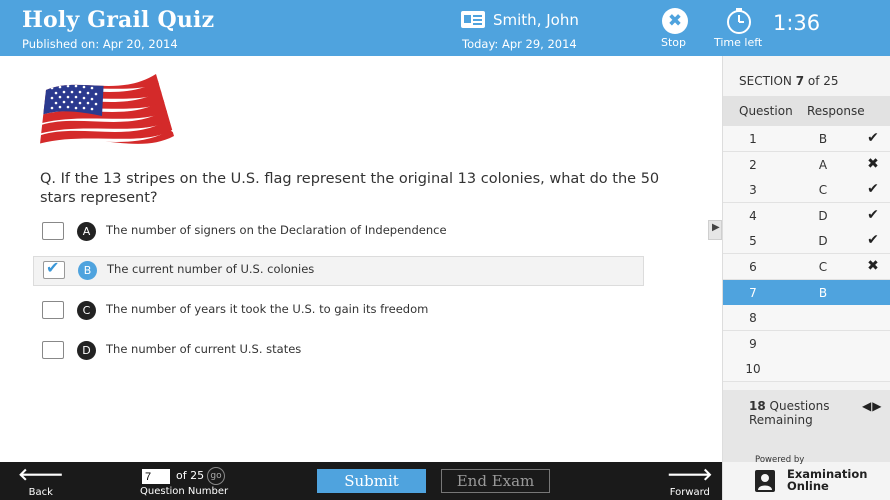  I want to click on answer-checkbox: ✔, so click(54, 268).